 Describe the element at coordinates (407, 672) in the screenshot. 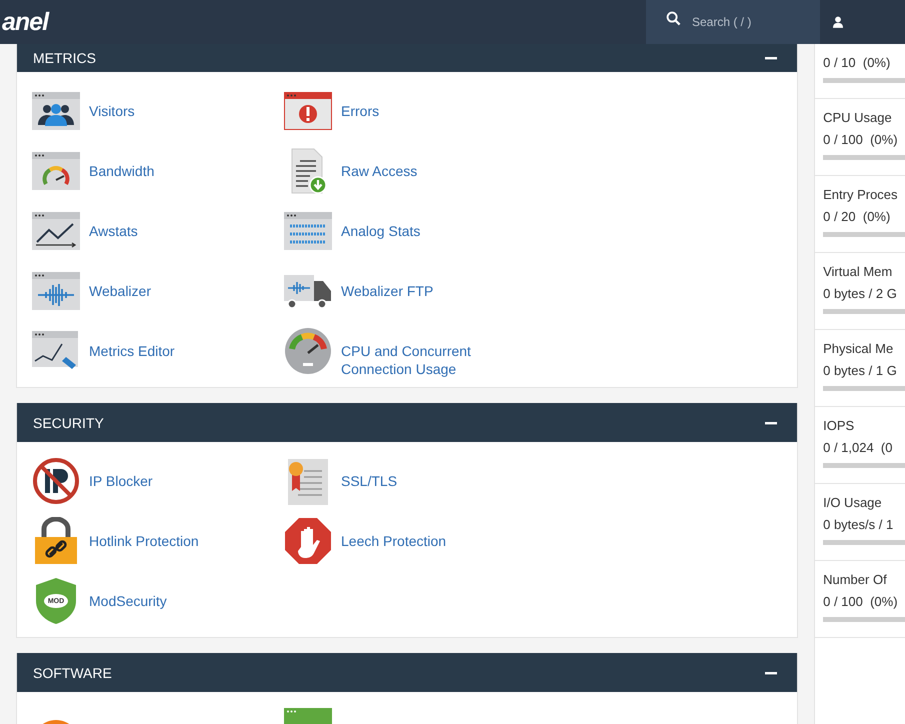

I see `section-header: SOFTWARE` at that location.